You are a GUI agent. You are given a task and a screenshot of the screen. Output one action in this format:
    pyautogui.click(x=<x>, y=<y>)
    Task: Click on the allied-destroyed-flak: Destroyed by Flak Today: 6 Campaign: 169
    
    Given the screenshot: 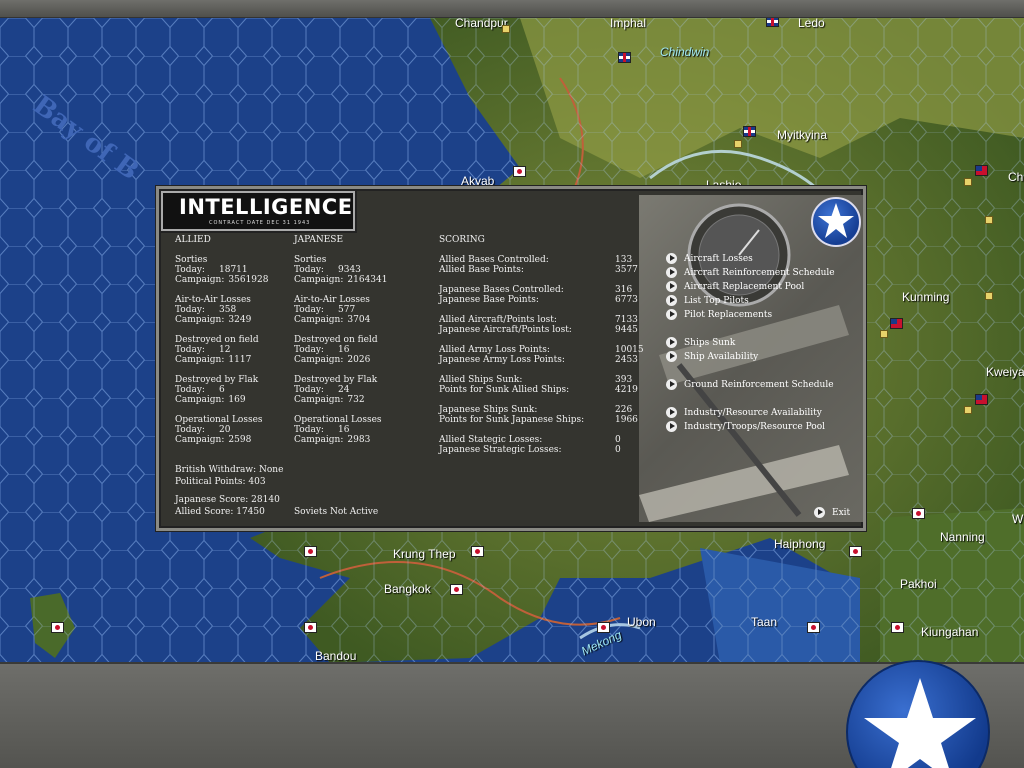 What is the action you would take?
    pyautogui.click(x=216, y=390)
    